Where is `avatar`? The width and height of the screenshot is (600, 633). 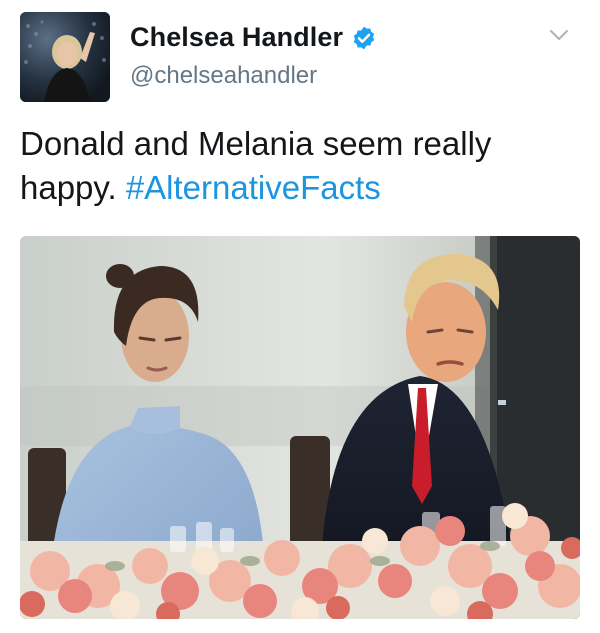 avatar is located at coordinates (65, 57).